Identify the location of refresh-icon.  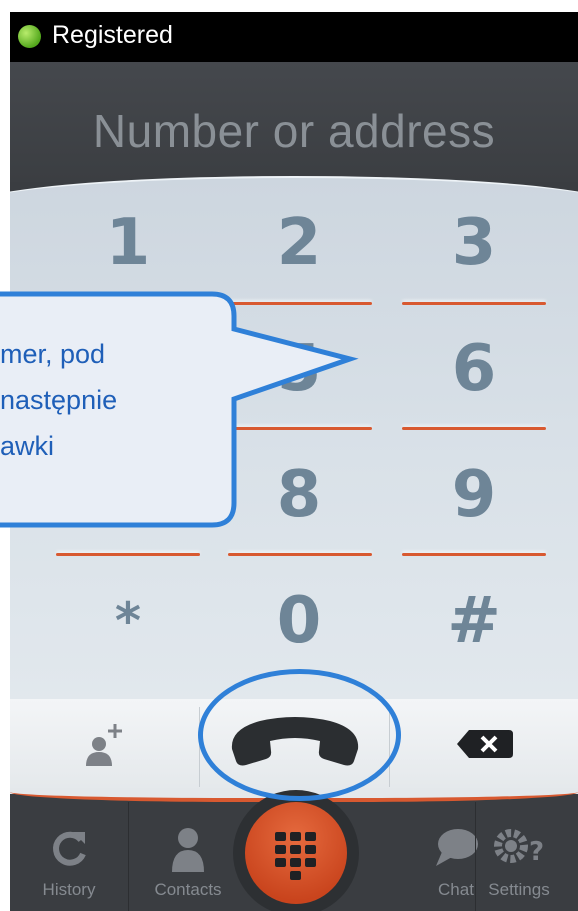
(69, 850).